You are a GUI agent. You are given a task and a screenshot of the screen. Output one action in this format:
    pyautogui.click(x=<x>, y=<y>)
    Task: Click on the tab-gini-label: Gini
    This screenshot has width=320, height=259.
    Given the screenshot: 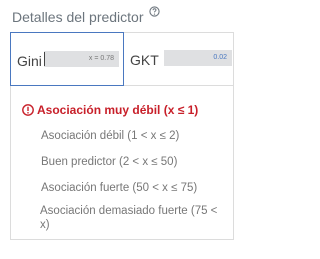 What is the action you would take?
    pyautogui.click(x=29, y=61)
    